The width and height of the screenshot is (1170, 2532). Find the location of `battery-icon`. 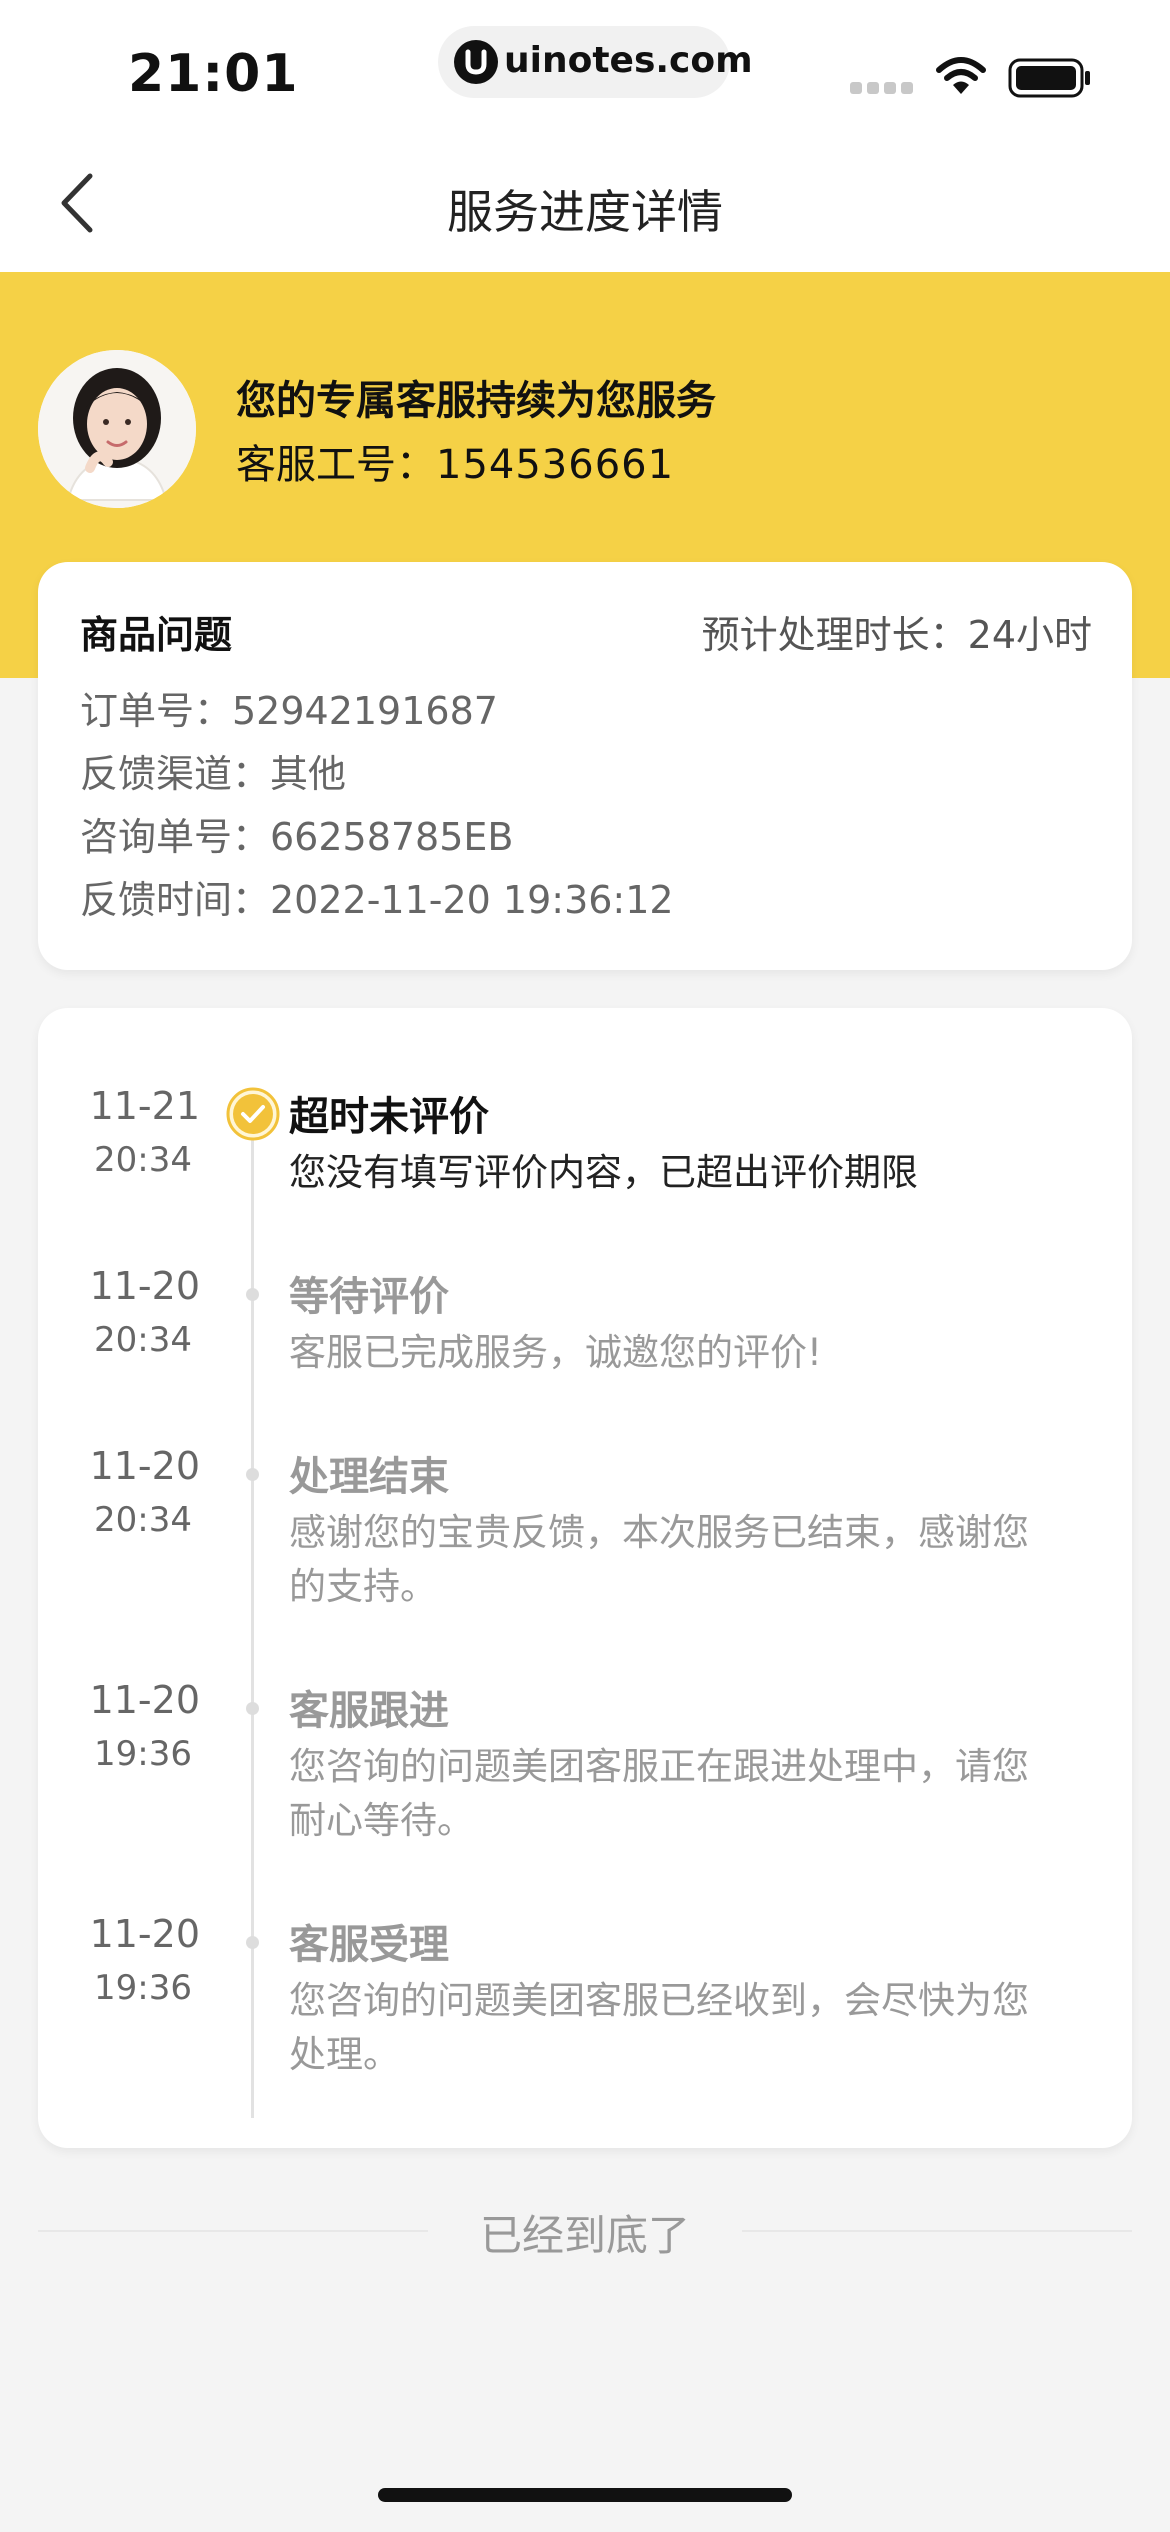

battery-icon is located at coordinates (1049, 78).